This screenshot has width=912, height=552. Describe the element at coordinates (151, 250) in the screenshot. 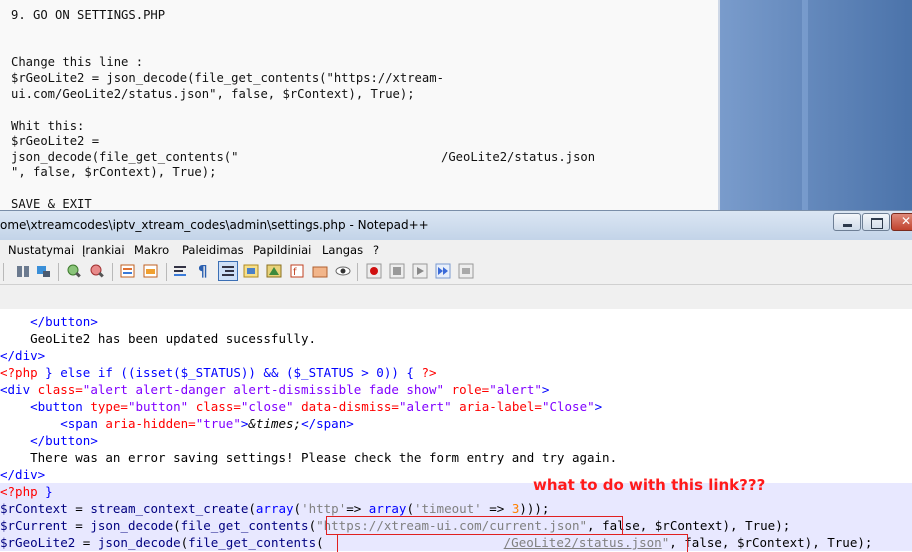

I see `menu-macro: Makro` at that location.